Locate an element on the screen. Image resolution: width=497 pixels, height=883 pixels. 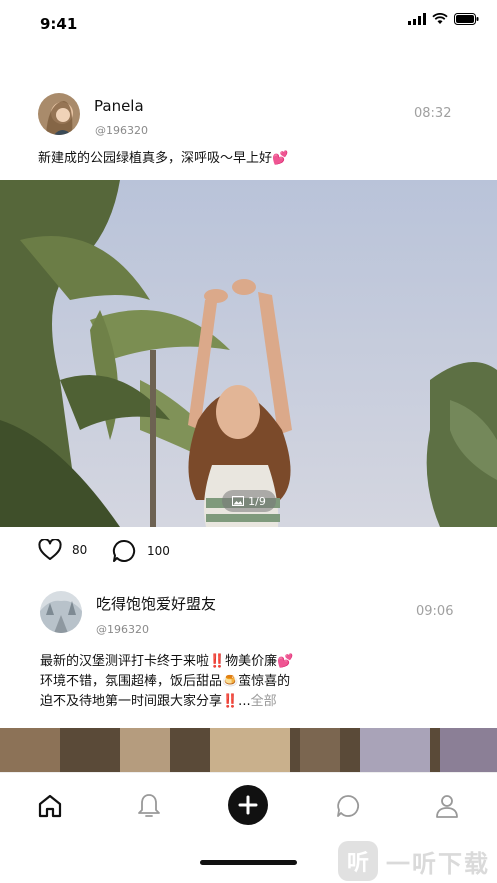
photo-counter: 1/9 is located at coordinates (249, 501).